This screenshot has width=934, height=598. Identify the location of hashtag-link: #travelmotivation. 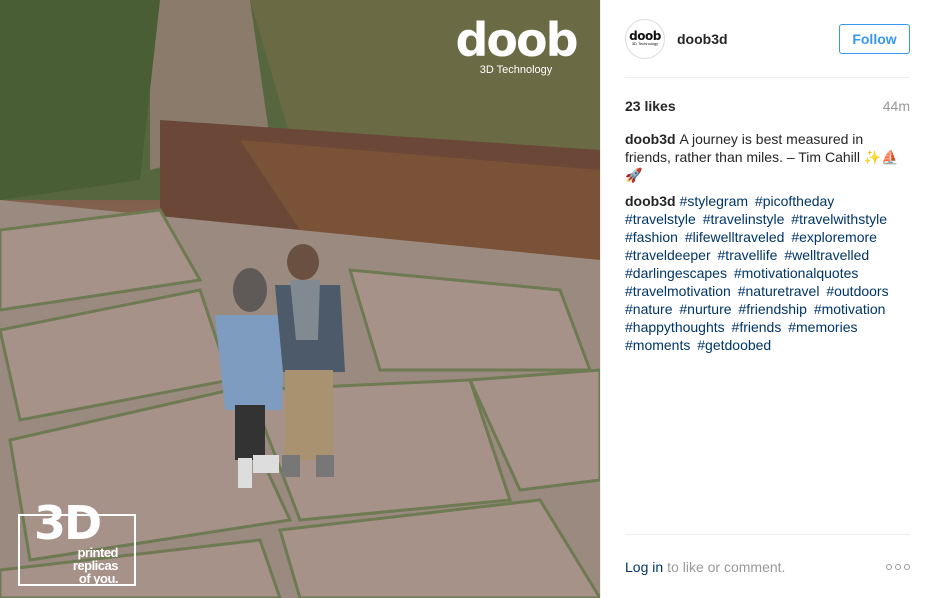
(678, 291).